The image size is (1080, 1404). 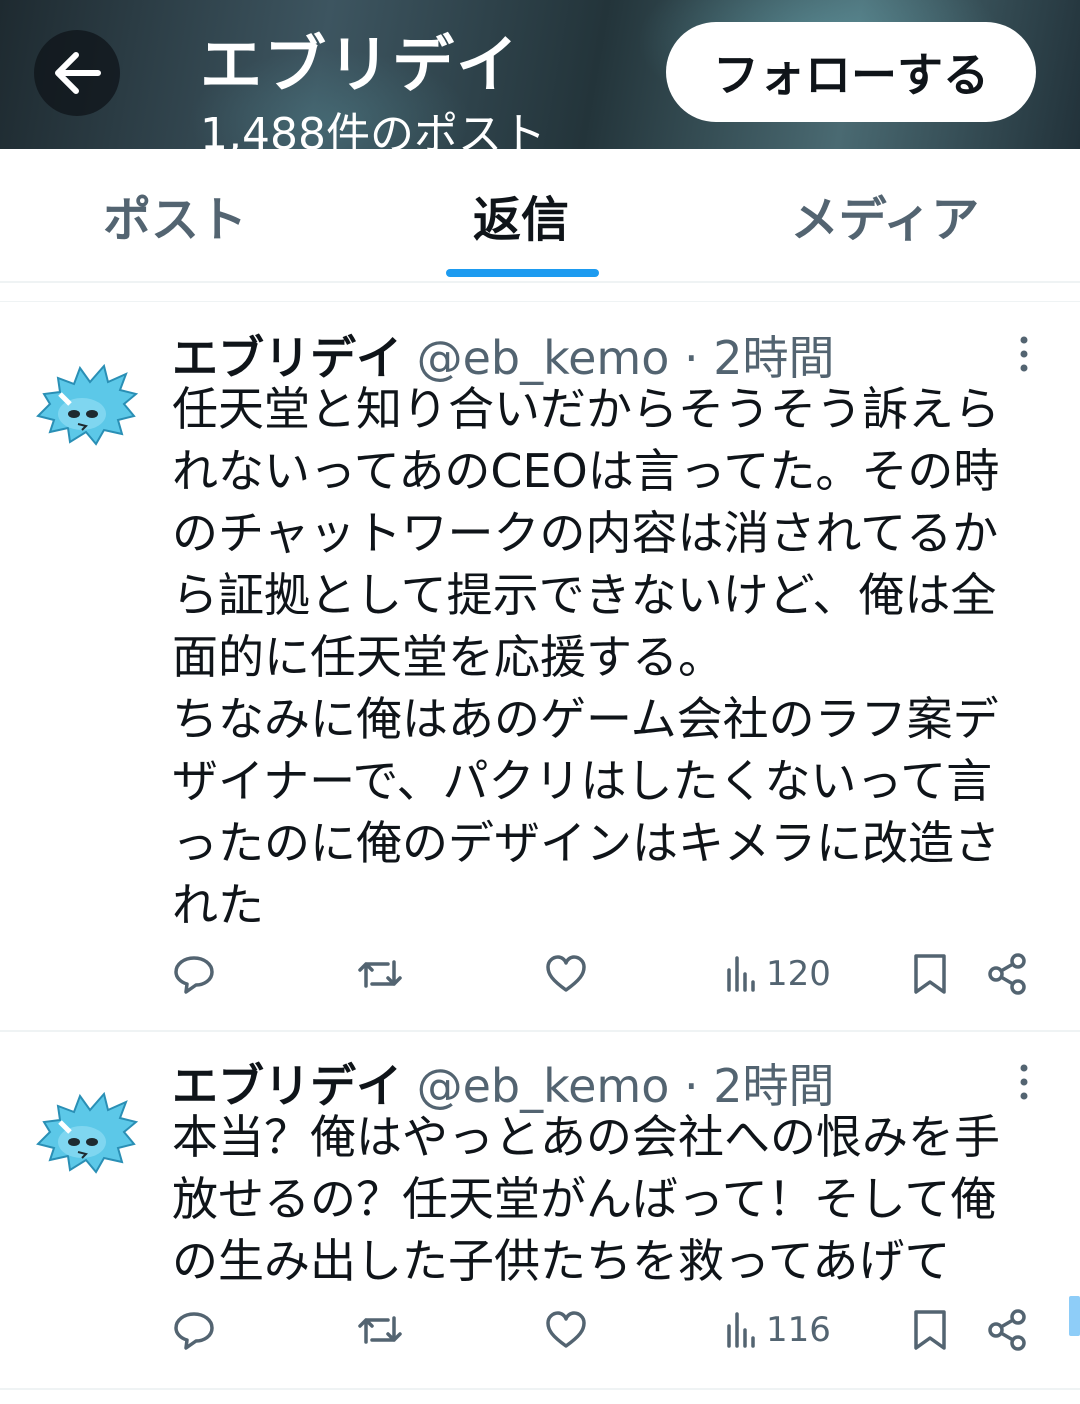 I want to click on views-button: 116, so click(x=777, y=1330).